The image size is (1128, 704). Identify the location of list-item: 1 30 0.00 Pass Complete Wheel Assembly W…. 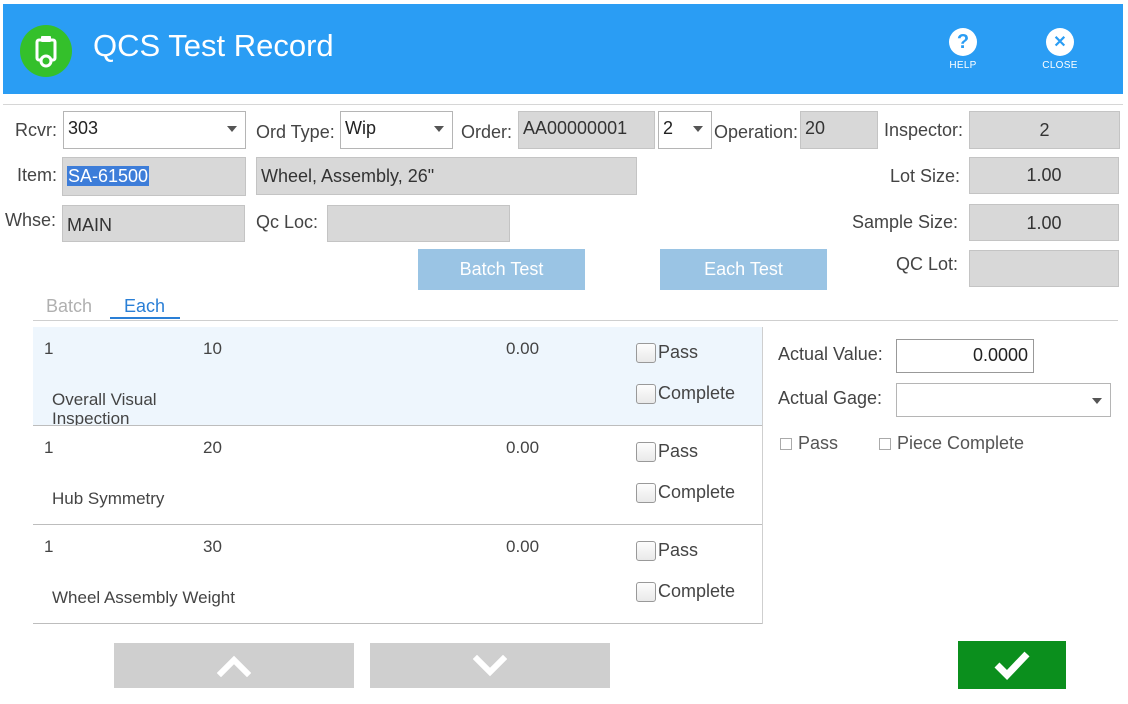
(397, 574).